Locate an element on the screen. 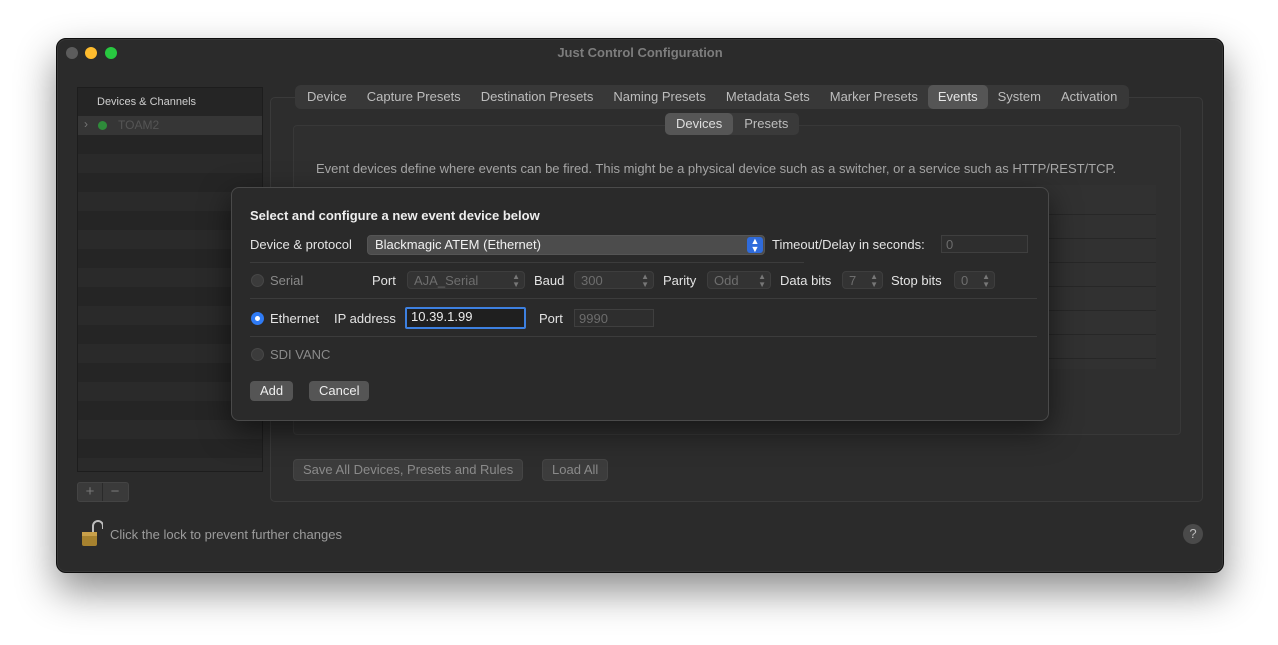 The image size is (1278, 645). subtab-devices: Devices is located at coordinates (699, 124).